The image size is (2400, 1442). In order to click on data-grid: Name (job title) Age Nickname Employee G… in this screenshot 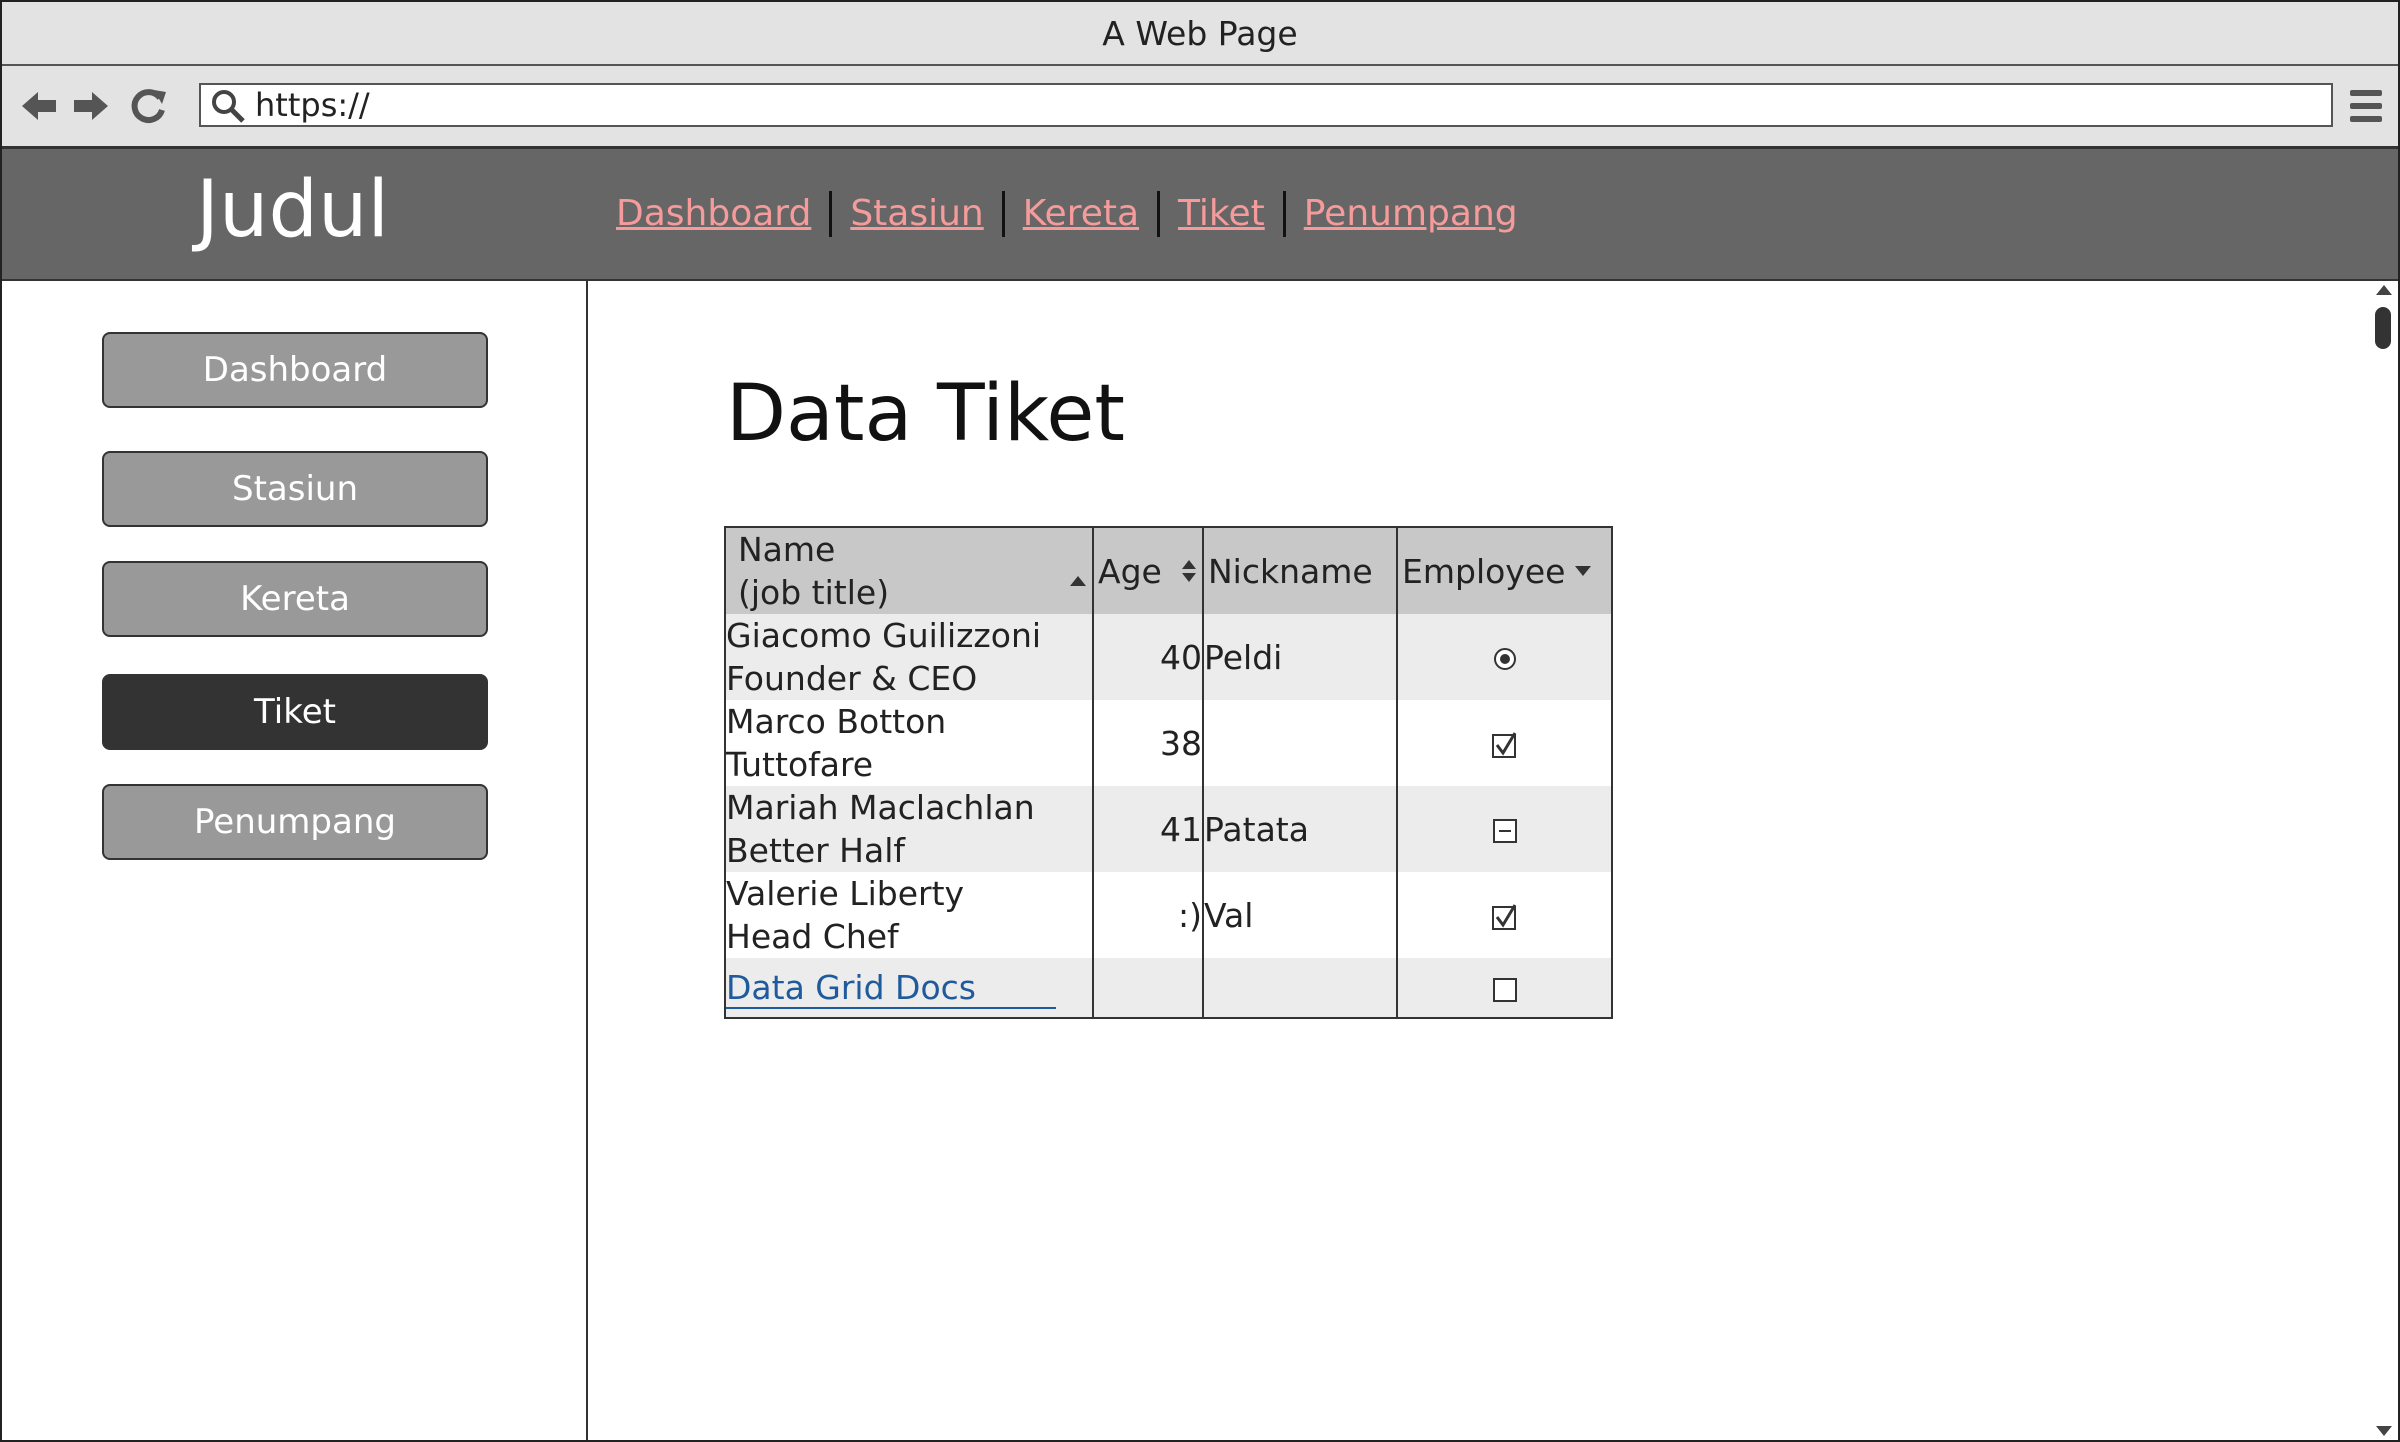, I will do `click(1168, 772)`.